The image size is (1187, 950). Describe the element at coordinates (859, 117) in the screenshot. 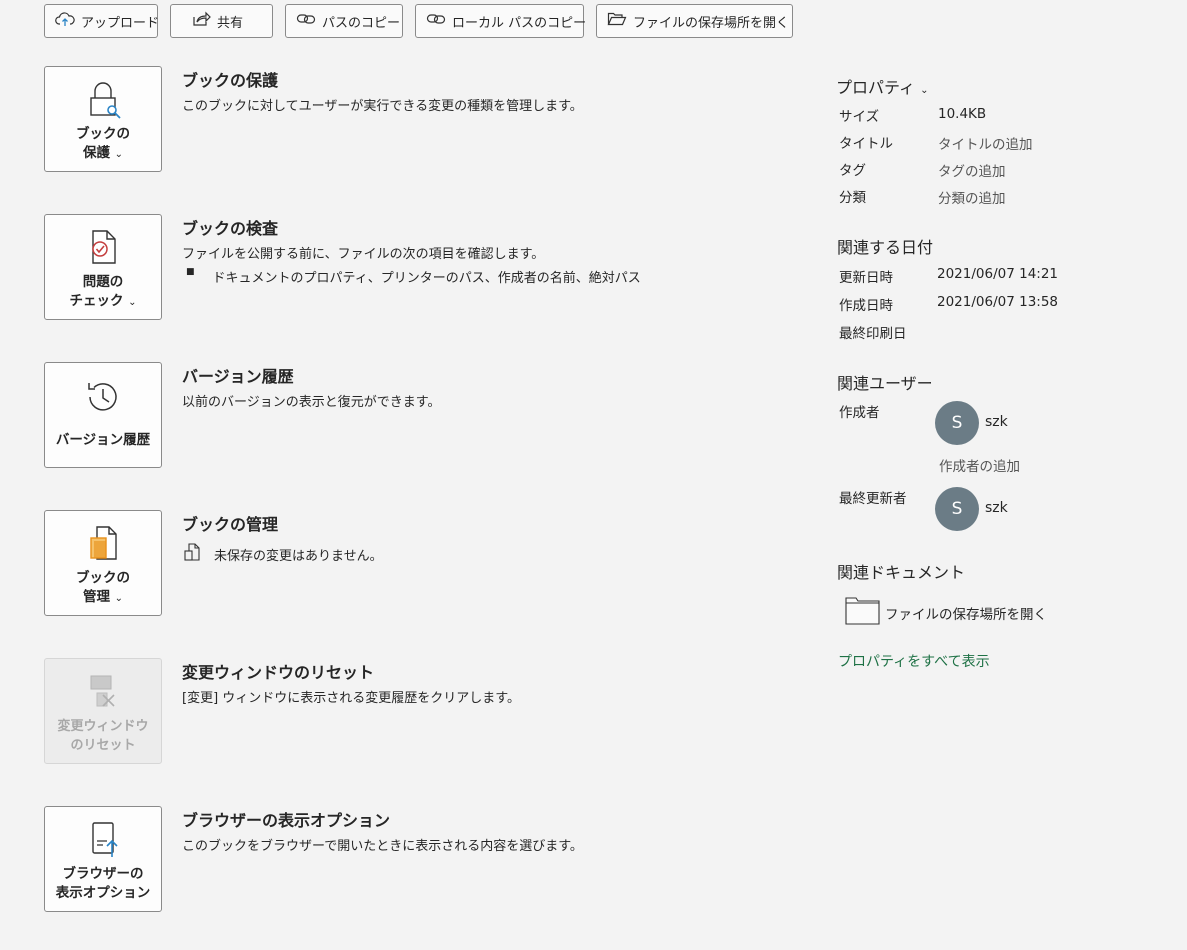

I see `size-key: サイズ` at that location.